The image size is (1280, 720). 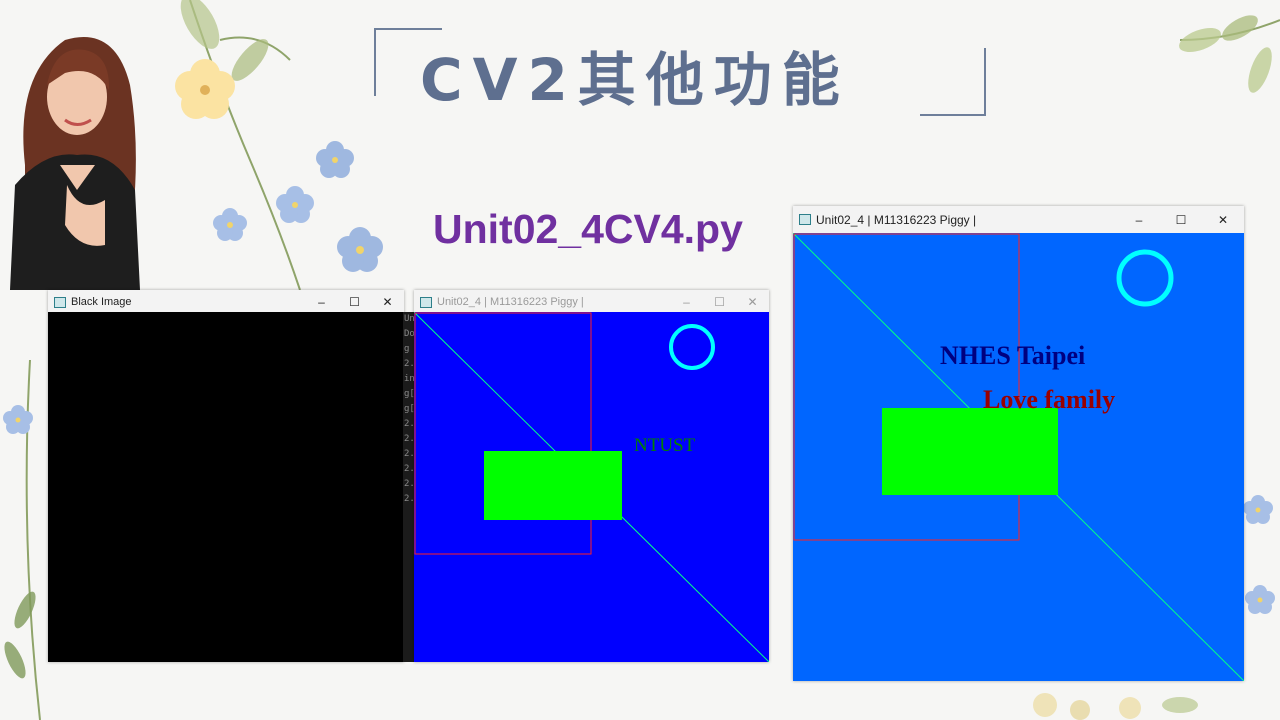 What do you see at coordinates (226, 302) in the screenshot?
I see `window-titlebar: Black Image – ☐ ✕` at bounding box center [226, 302].